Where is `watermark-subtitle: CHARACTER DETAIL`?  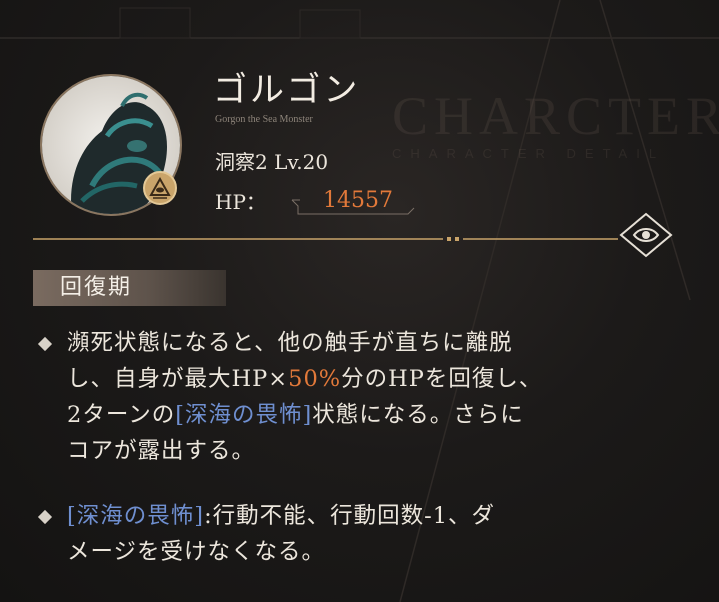 watermark-subtitle: CHARACTER DETAIL is located at coordinates (529, 153).